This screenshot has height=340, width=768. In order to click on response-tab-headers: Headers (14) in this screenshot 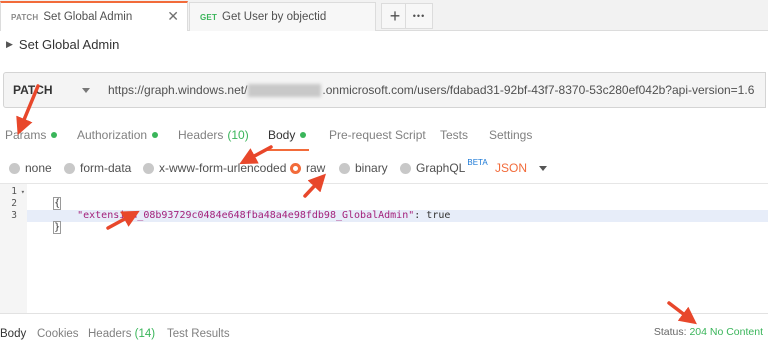, I will do `click(121, 334)`.